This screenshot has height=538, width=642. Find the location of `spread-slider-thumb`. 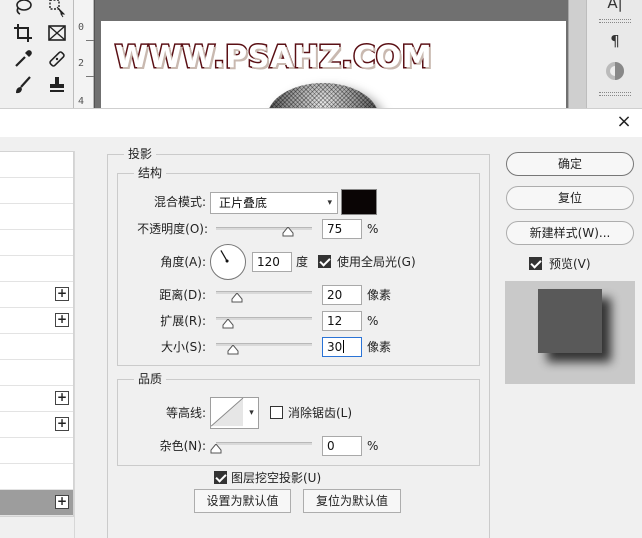

spread-slider-thumb is located at coordinates (228, 324).